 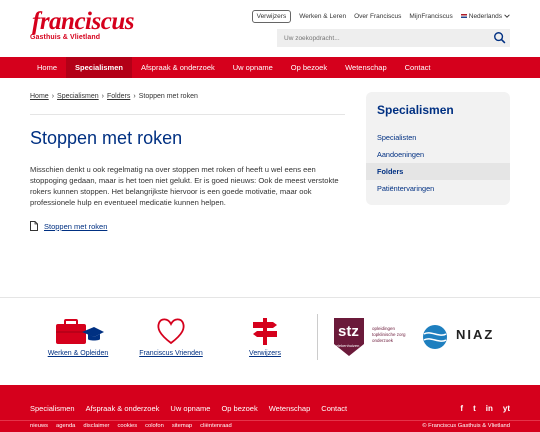 What do you see at coordinates (80, 331) in the screenshot?
I see `briefcase-graduation-icon` at bounding box center [80, 331].